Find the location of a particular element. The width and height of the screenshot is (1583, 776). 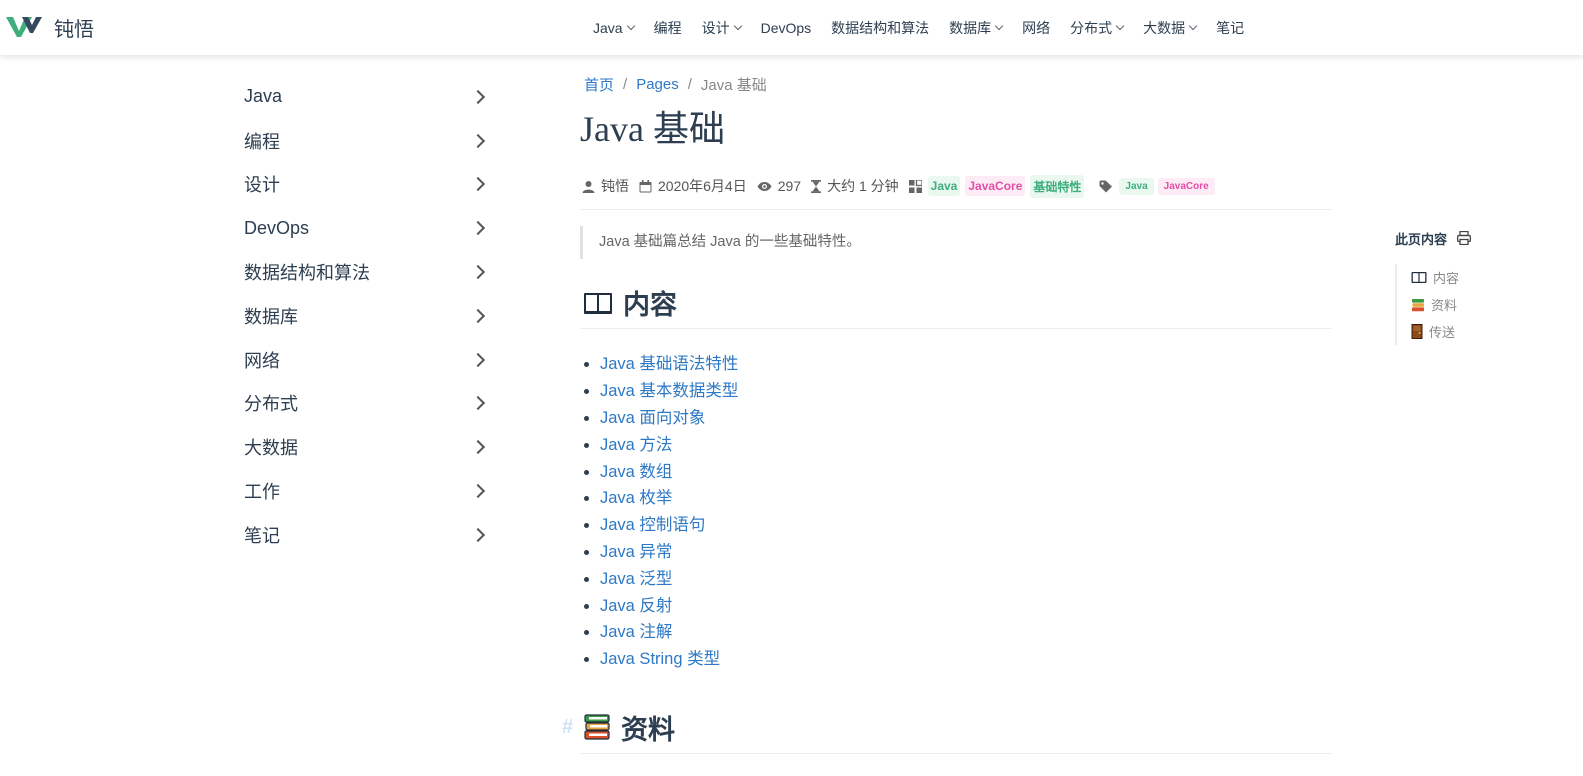

sidebar-item-algorithms: 数据结构和算法 is located at coordinates (366, 272).